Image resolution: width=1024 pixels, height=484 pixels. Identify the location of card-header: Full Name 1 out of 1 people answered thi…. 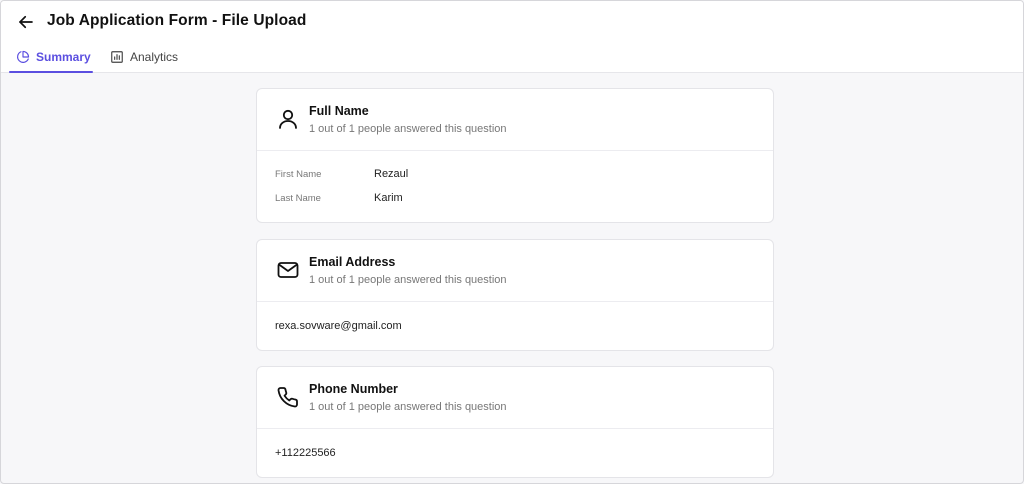
(515, 120).